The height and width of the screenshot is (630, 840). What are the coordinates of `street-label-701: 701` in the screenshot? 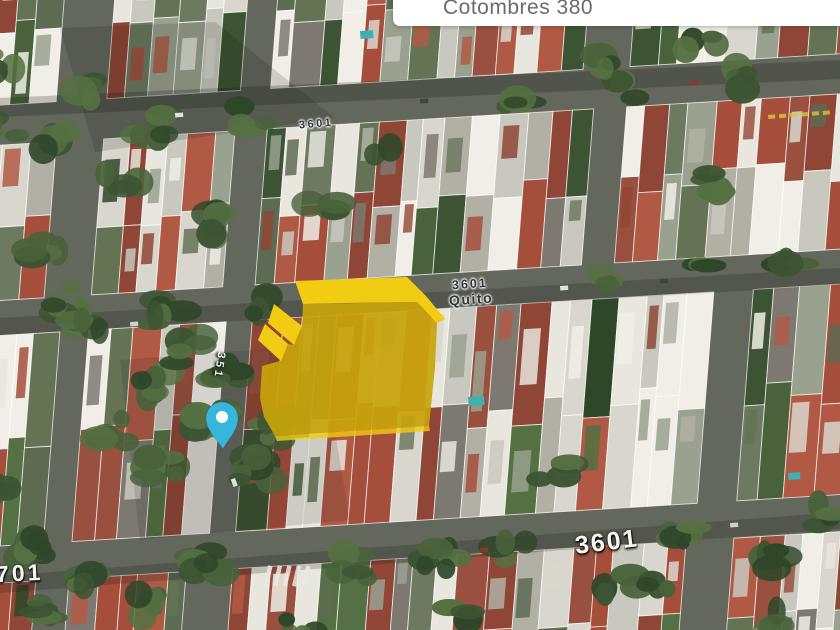 It's located at (22, 573).